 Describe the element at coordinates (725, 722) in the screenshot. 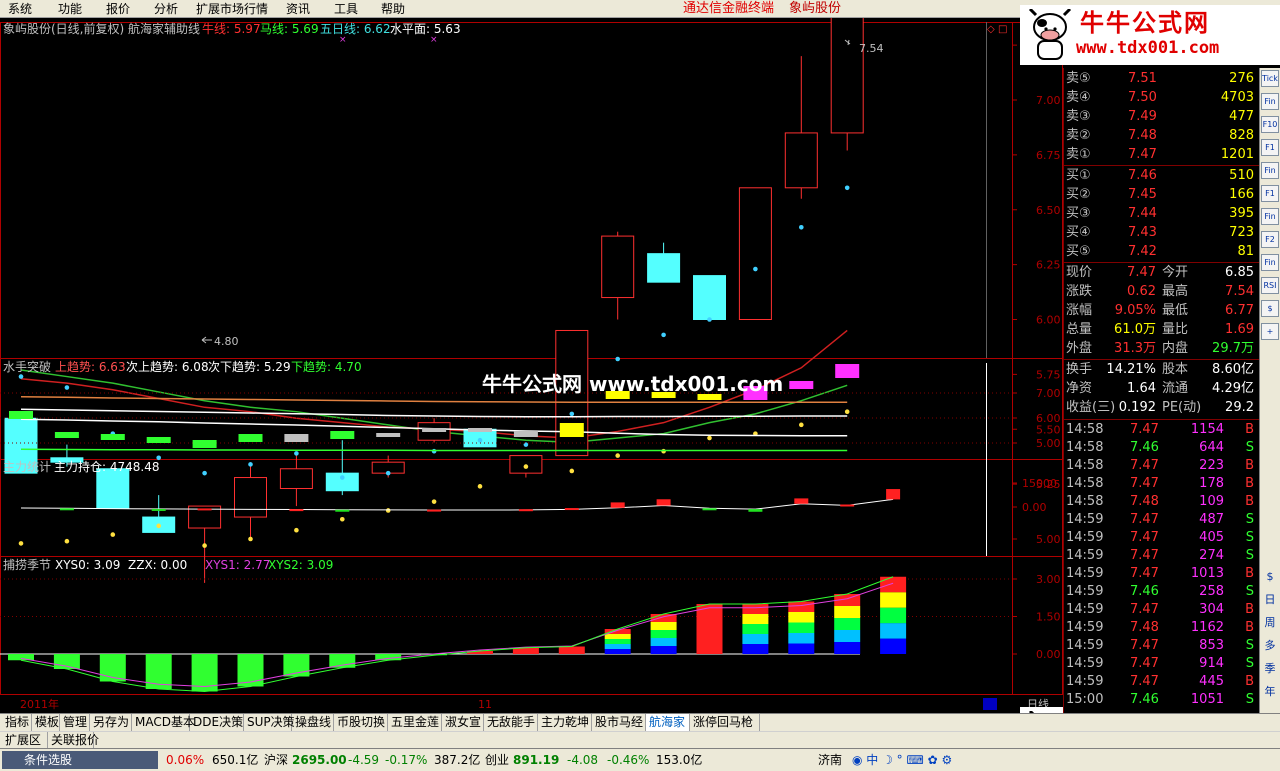

I see `indicator-tab: 涨停回马枪` at that location.